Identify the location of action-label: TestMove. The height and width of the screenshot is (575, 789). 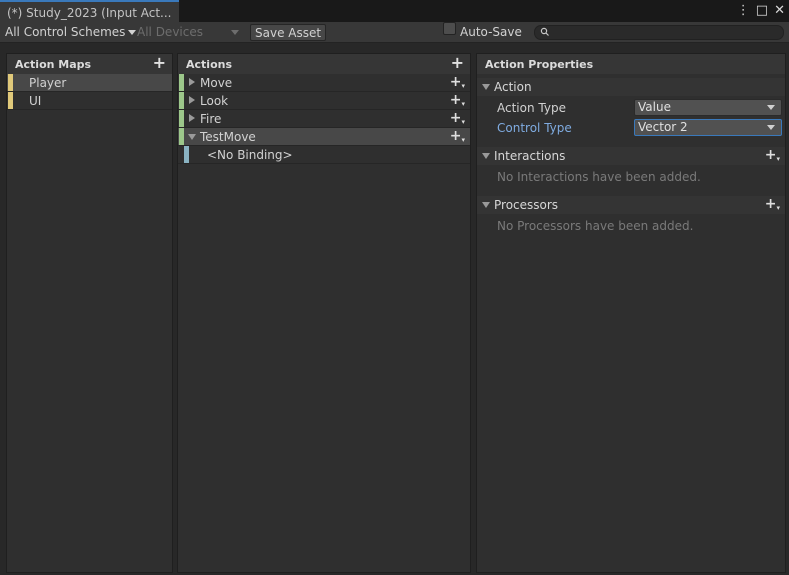
(228, 137).